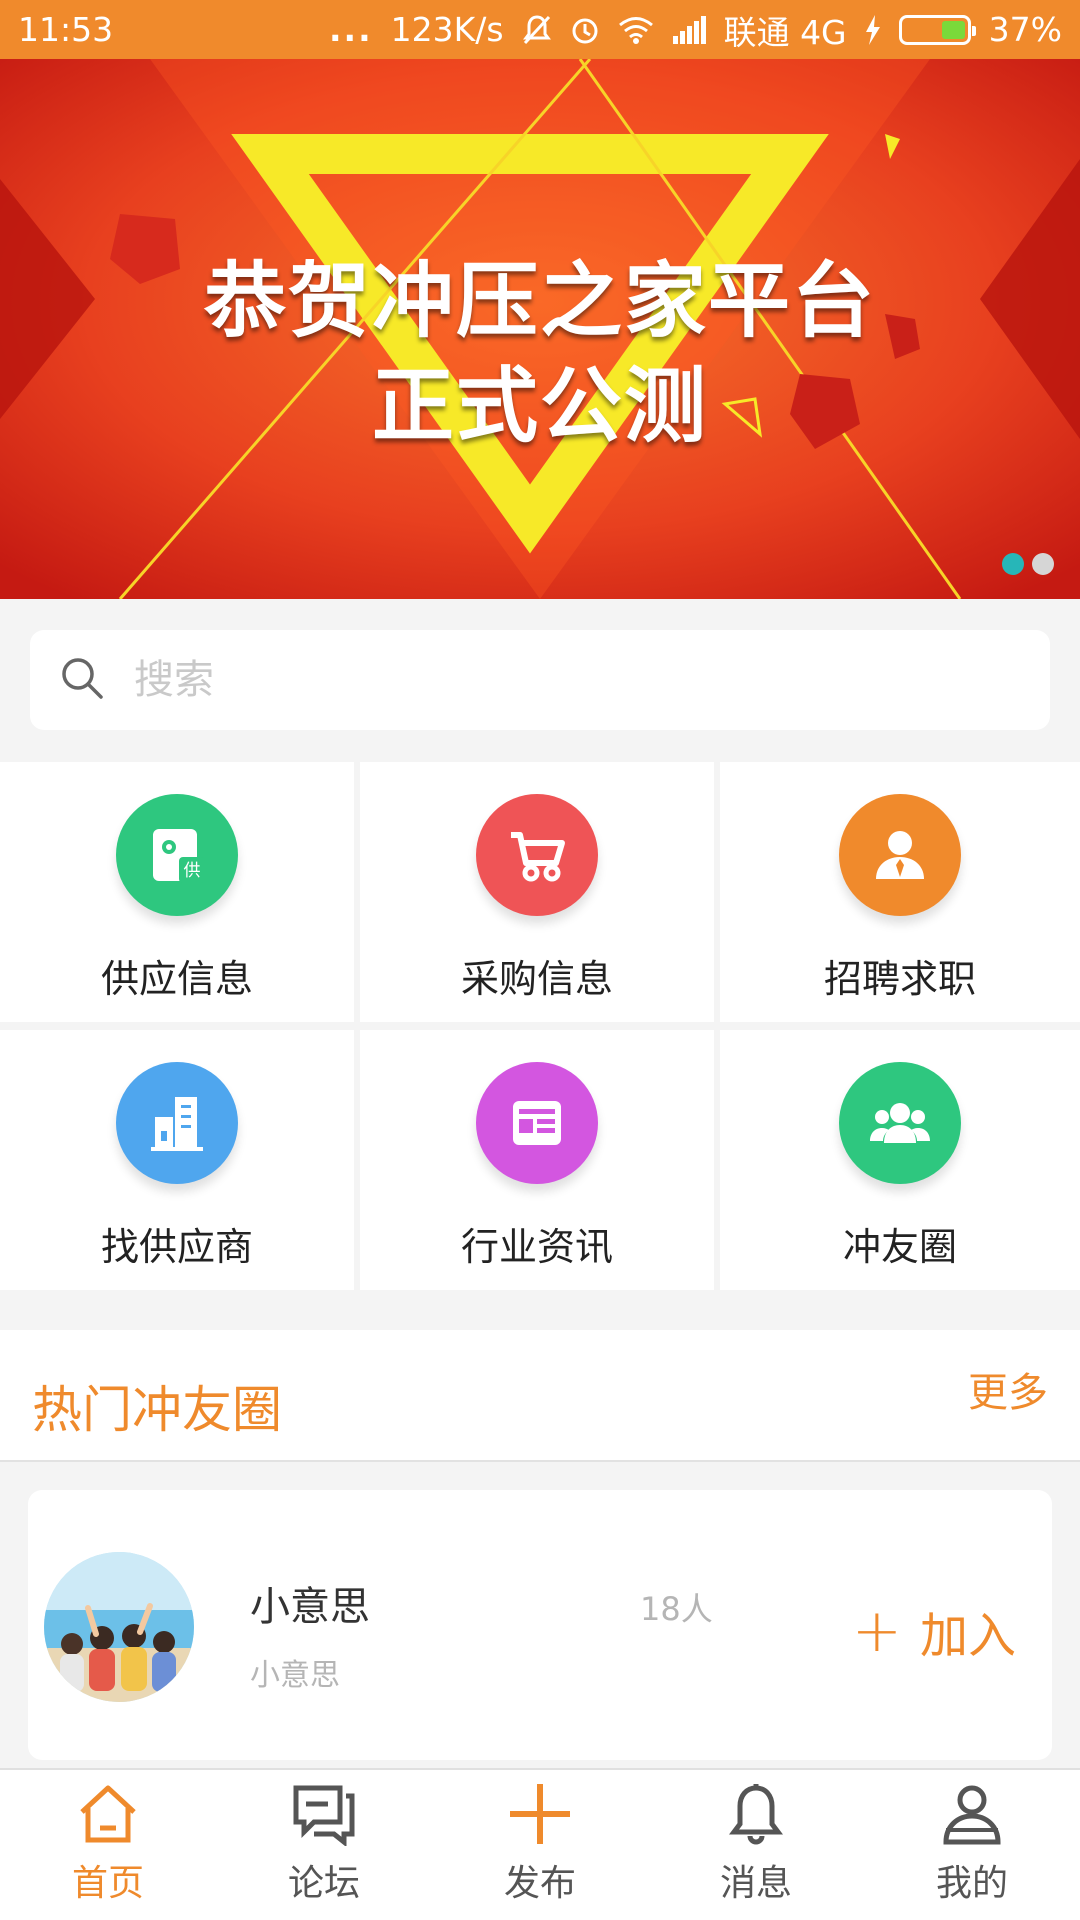 The width and height of the screenshot is (1080, 1920). What do you see at coordinates (899, 979) in the screenshot?
I see `grid-label: 招聘求职` at bounding box center [899, 979].